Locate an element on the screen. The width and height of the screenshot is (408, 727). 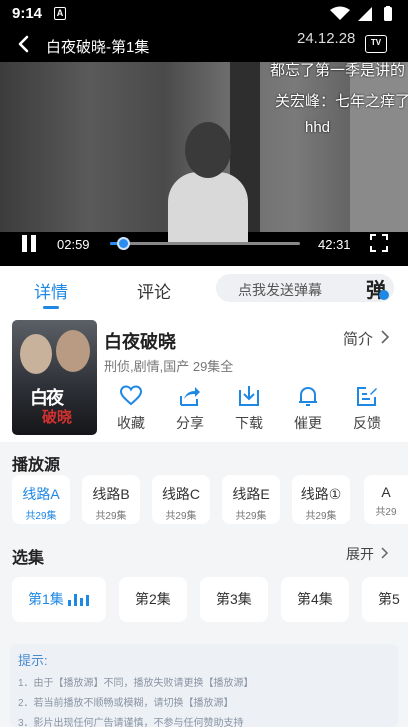
current-time: 02:59 is located at coordinates (73, 244).